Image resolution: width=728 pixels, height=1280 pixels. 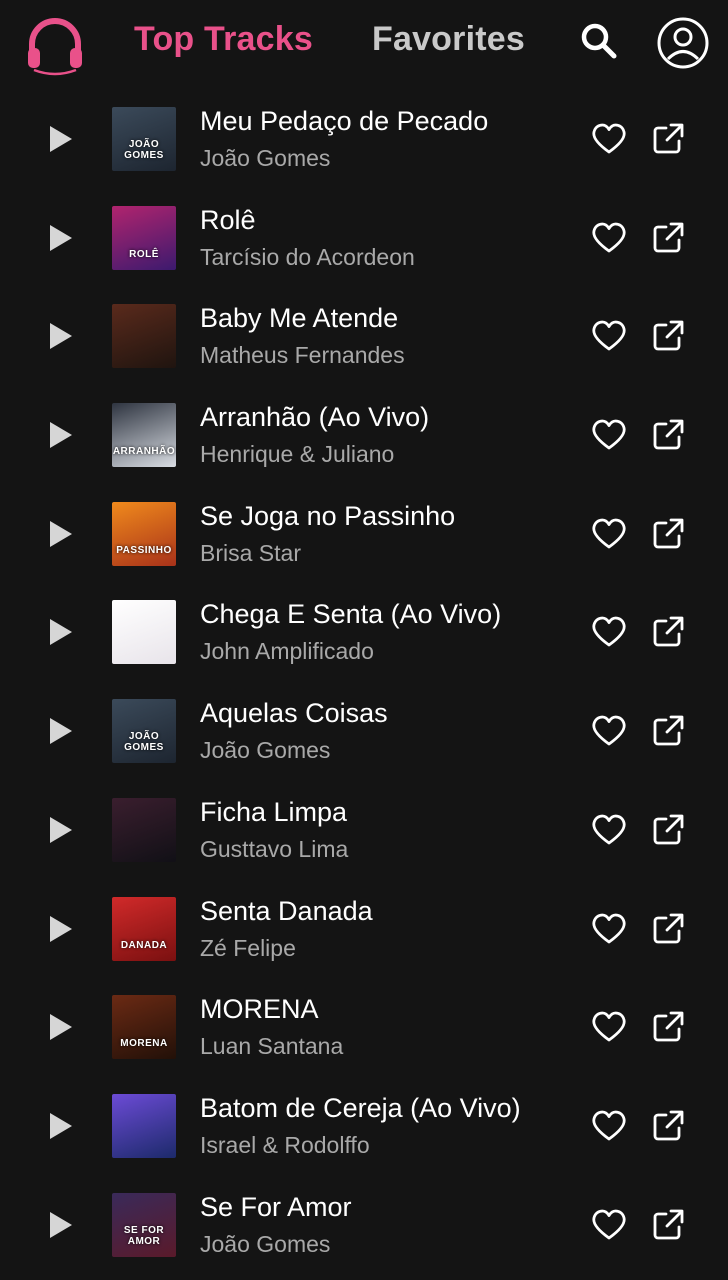 I want to click on track-row: Ficha Limpa Gusttavo Lima, so click(x=364, y=830).